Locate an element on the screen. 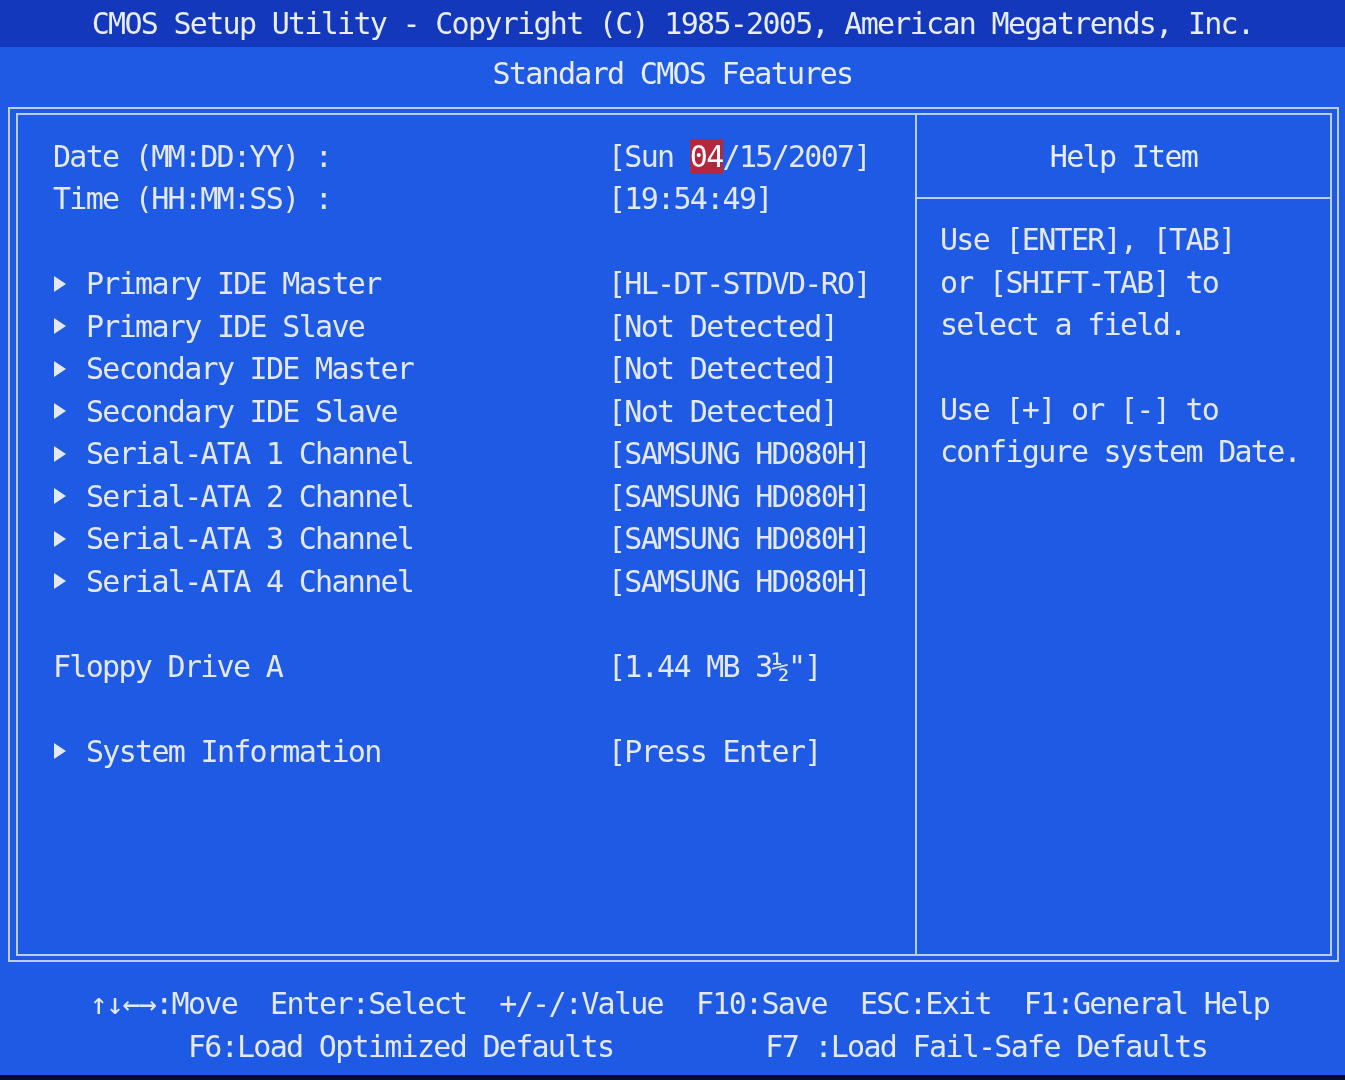 This screenshot has width=1345, height=1080. page-title: Standard CMOS Features is located at coordinates (672, 73).